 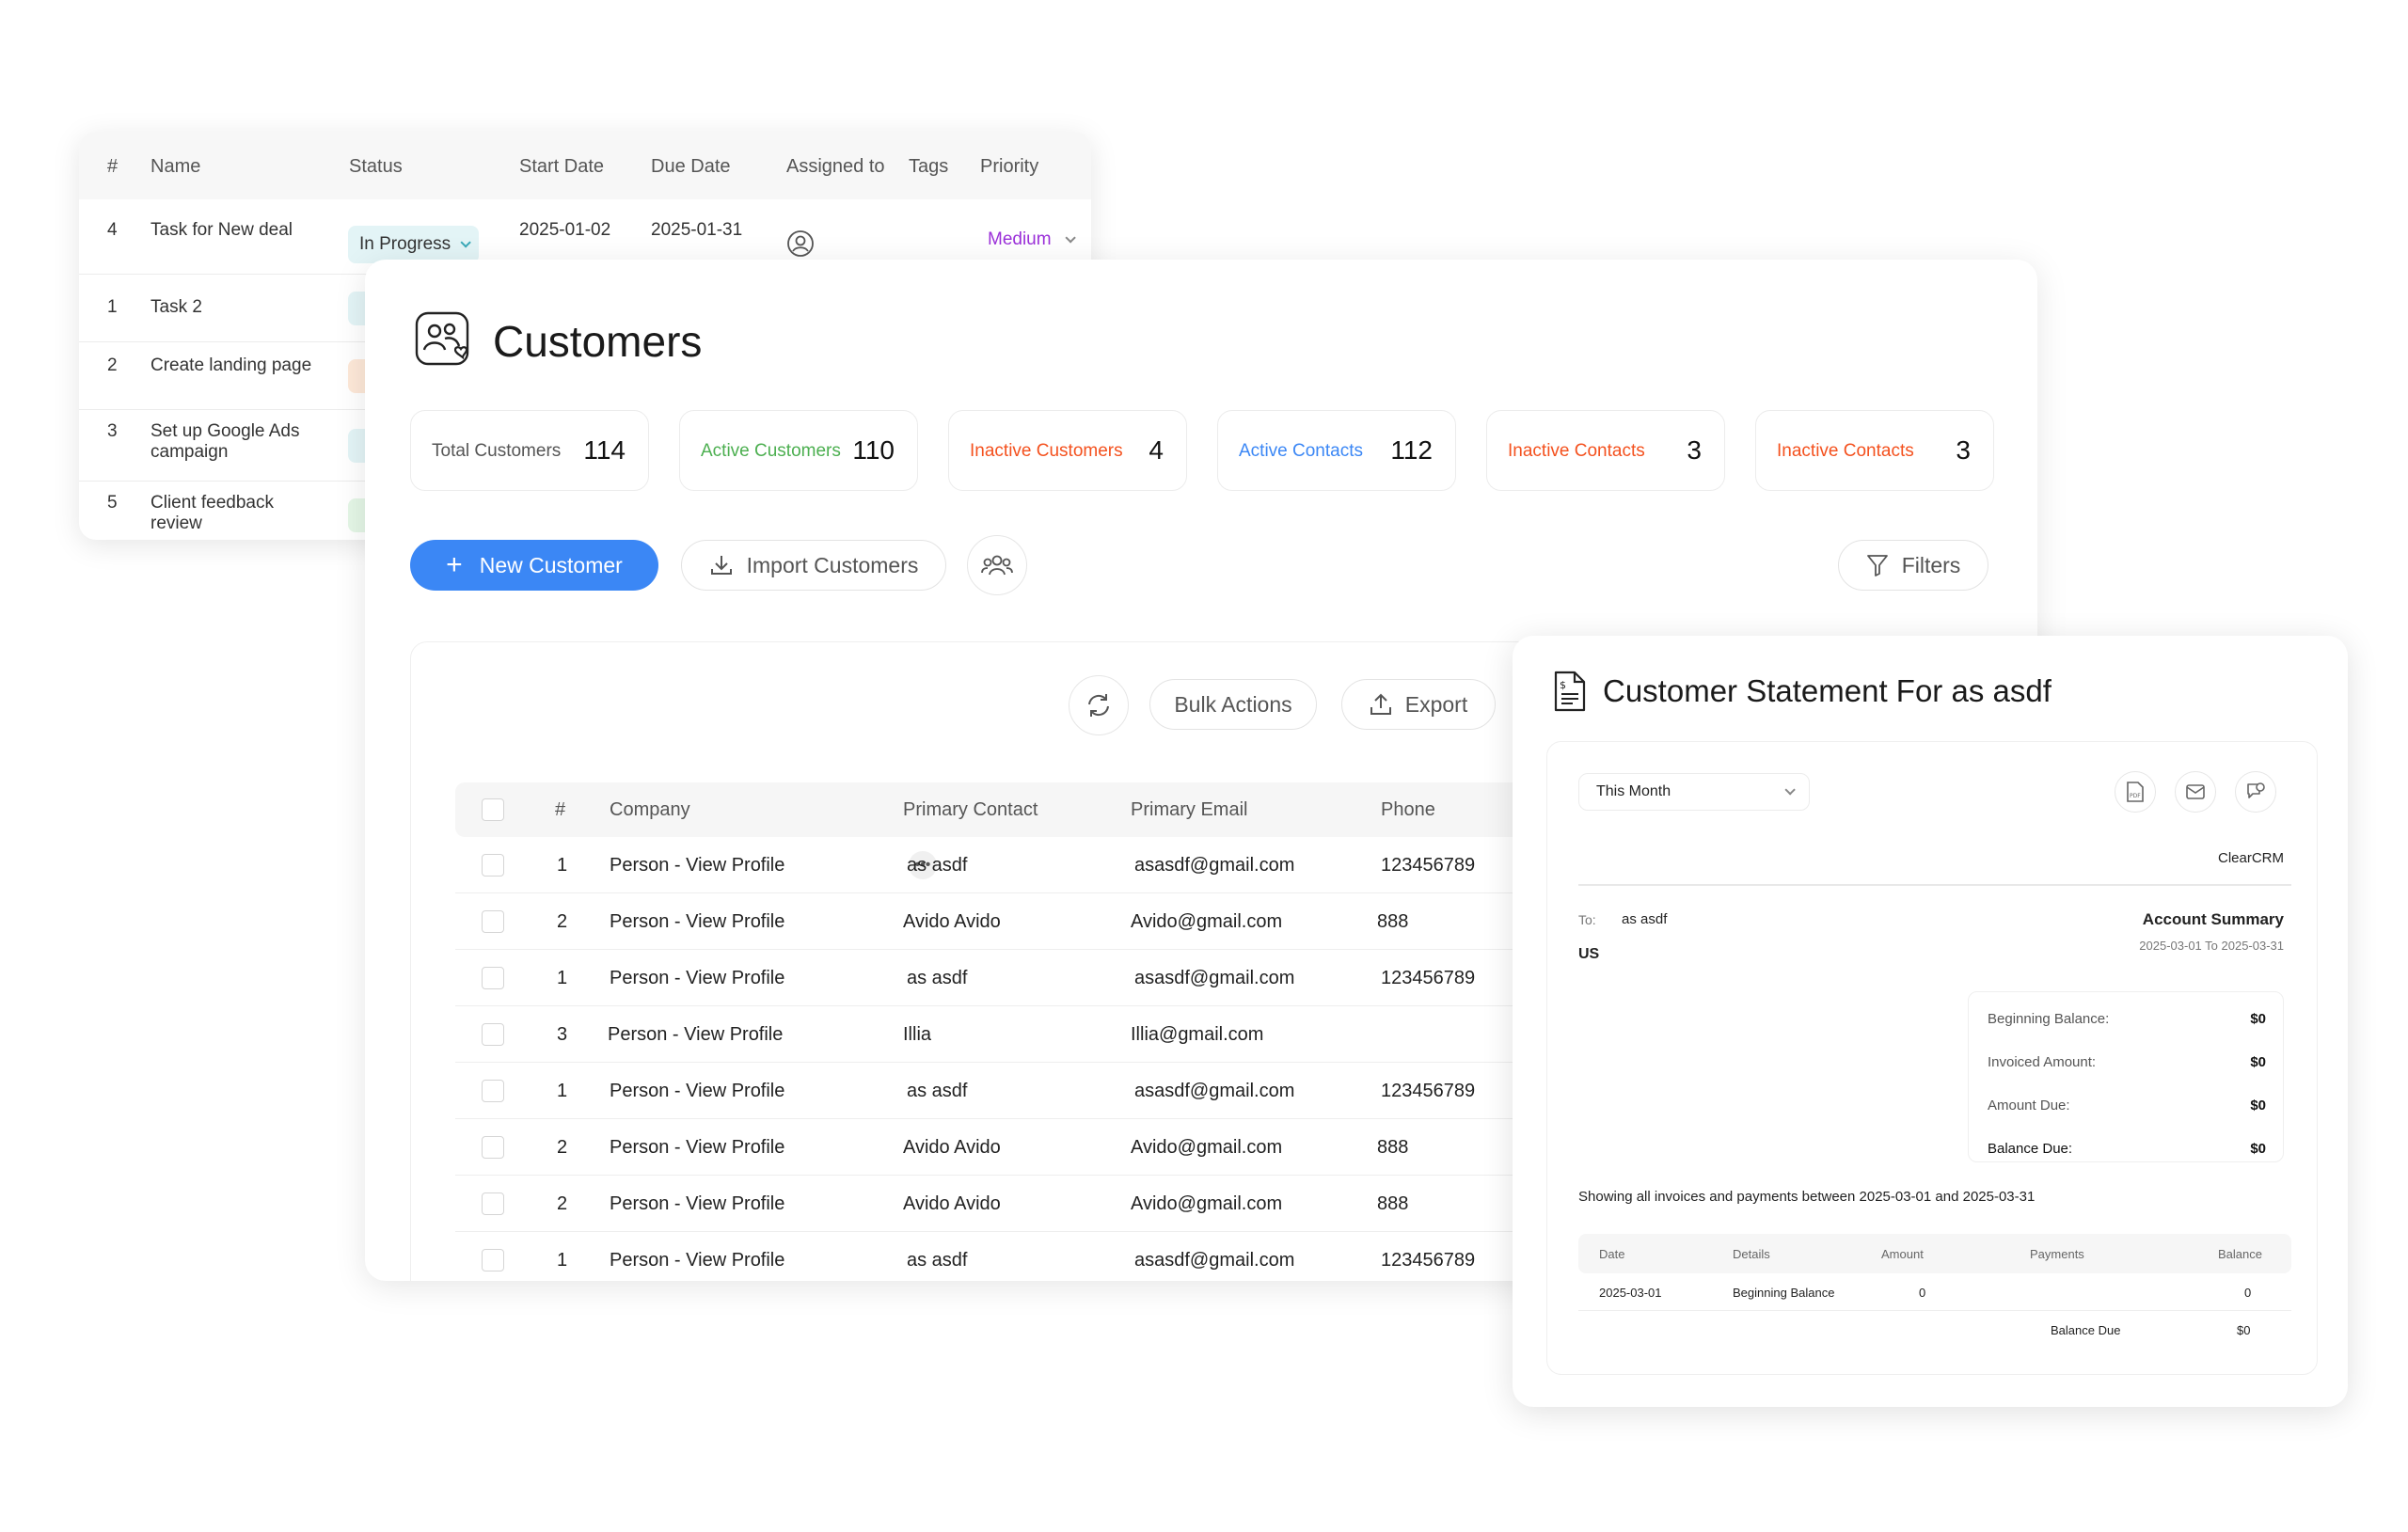 What do you see at coordinates (560, 810) in the screenshot?
I see `col-header-num: #` at bounding box center [560, 810].